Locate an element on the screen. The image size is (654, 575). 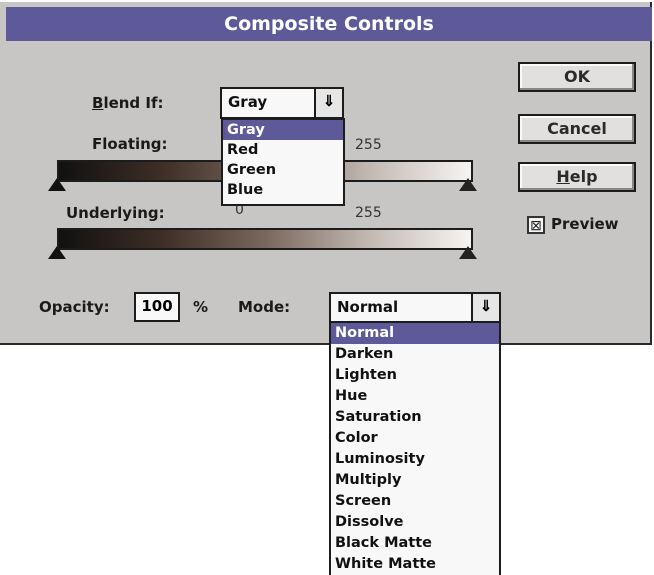
mode-option-dissolve: Dissolve is located at coordinates (415, 522).